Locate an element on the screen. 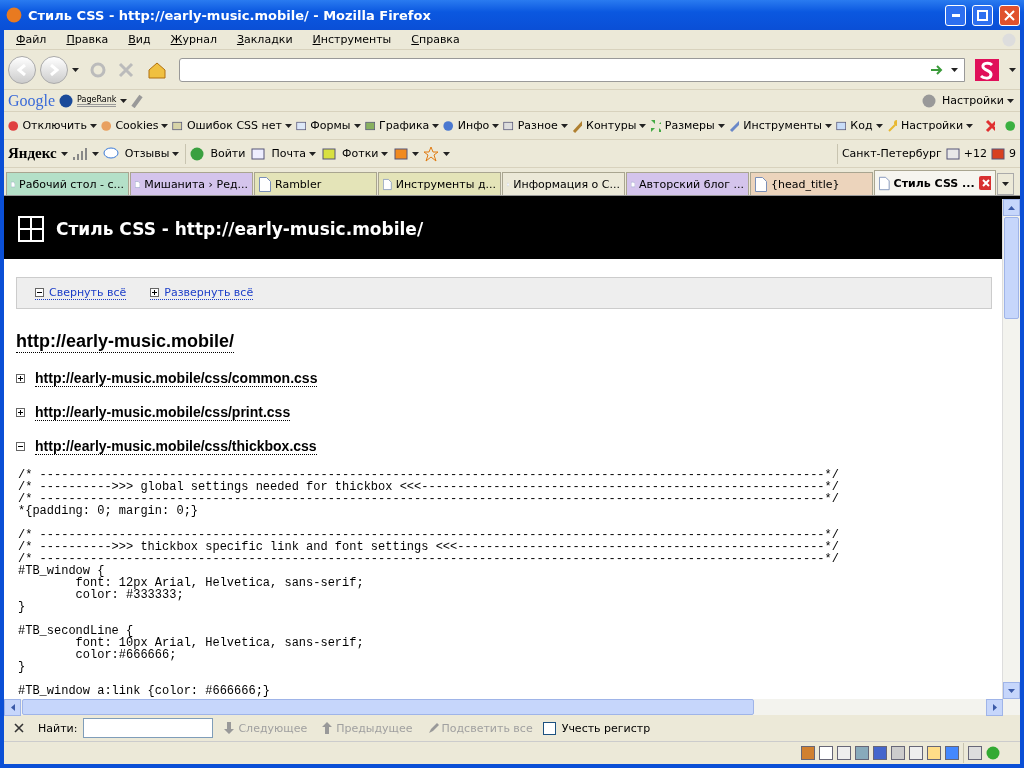 The height and width of the screenshot is (768, 1024). close-button is located at coordinates (1009, 15).